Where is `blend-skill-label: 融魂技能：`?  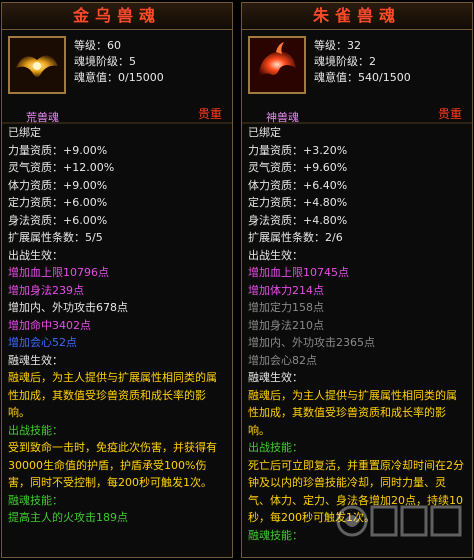
blend-skill-label: 融魂技能： is located at coordinates (35, 500).